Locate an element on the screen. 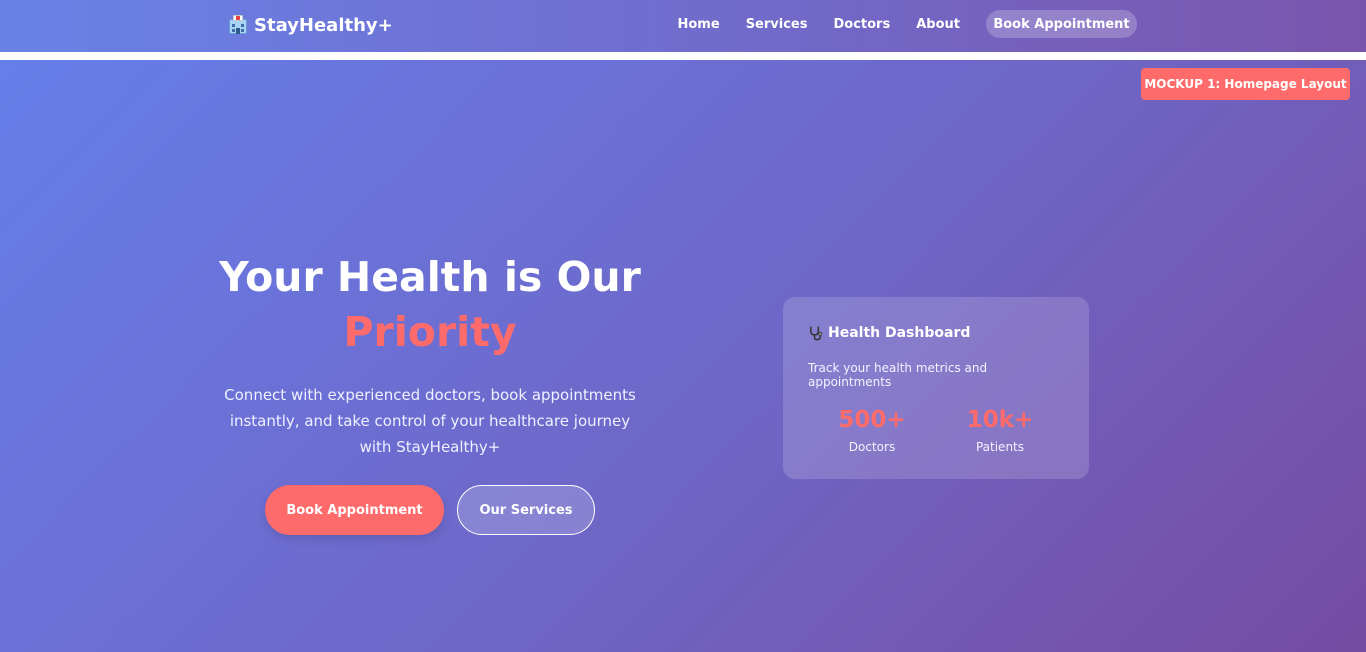 The height and width of the screenshot is (652, 1366). mockup-label: MOCKUP 1: Homepage Layout is located at coordinates (1245, 84).